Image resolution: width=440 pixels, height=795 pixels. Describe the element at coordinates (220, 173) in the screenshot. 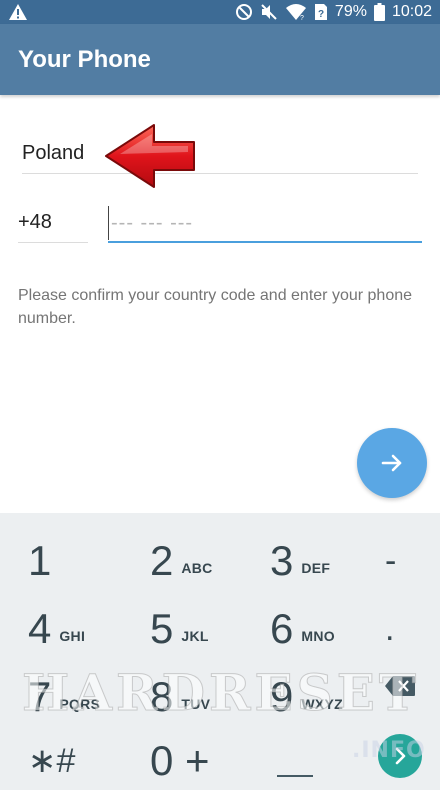

I see `country-divider` at that location.